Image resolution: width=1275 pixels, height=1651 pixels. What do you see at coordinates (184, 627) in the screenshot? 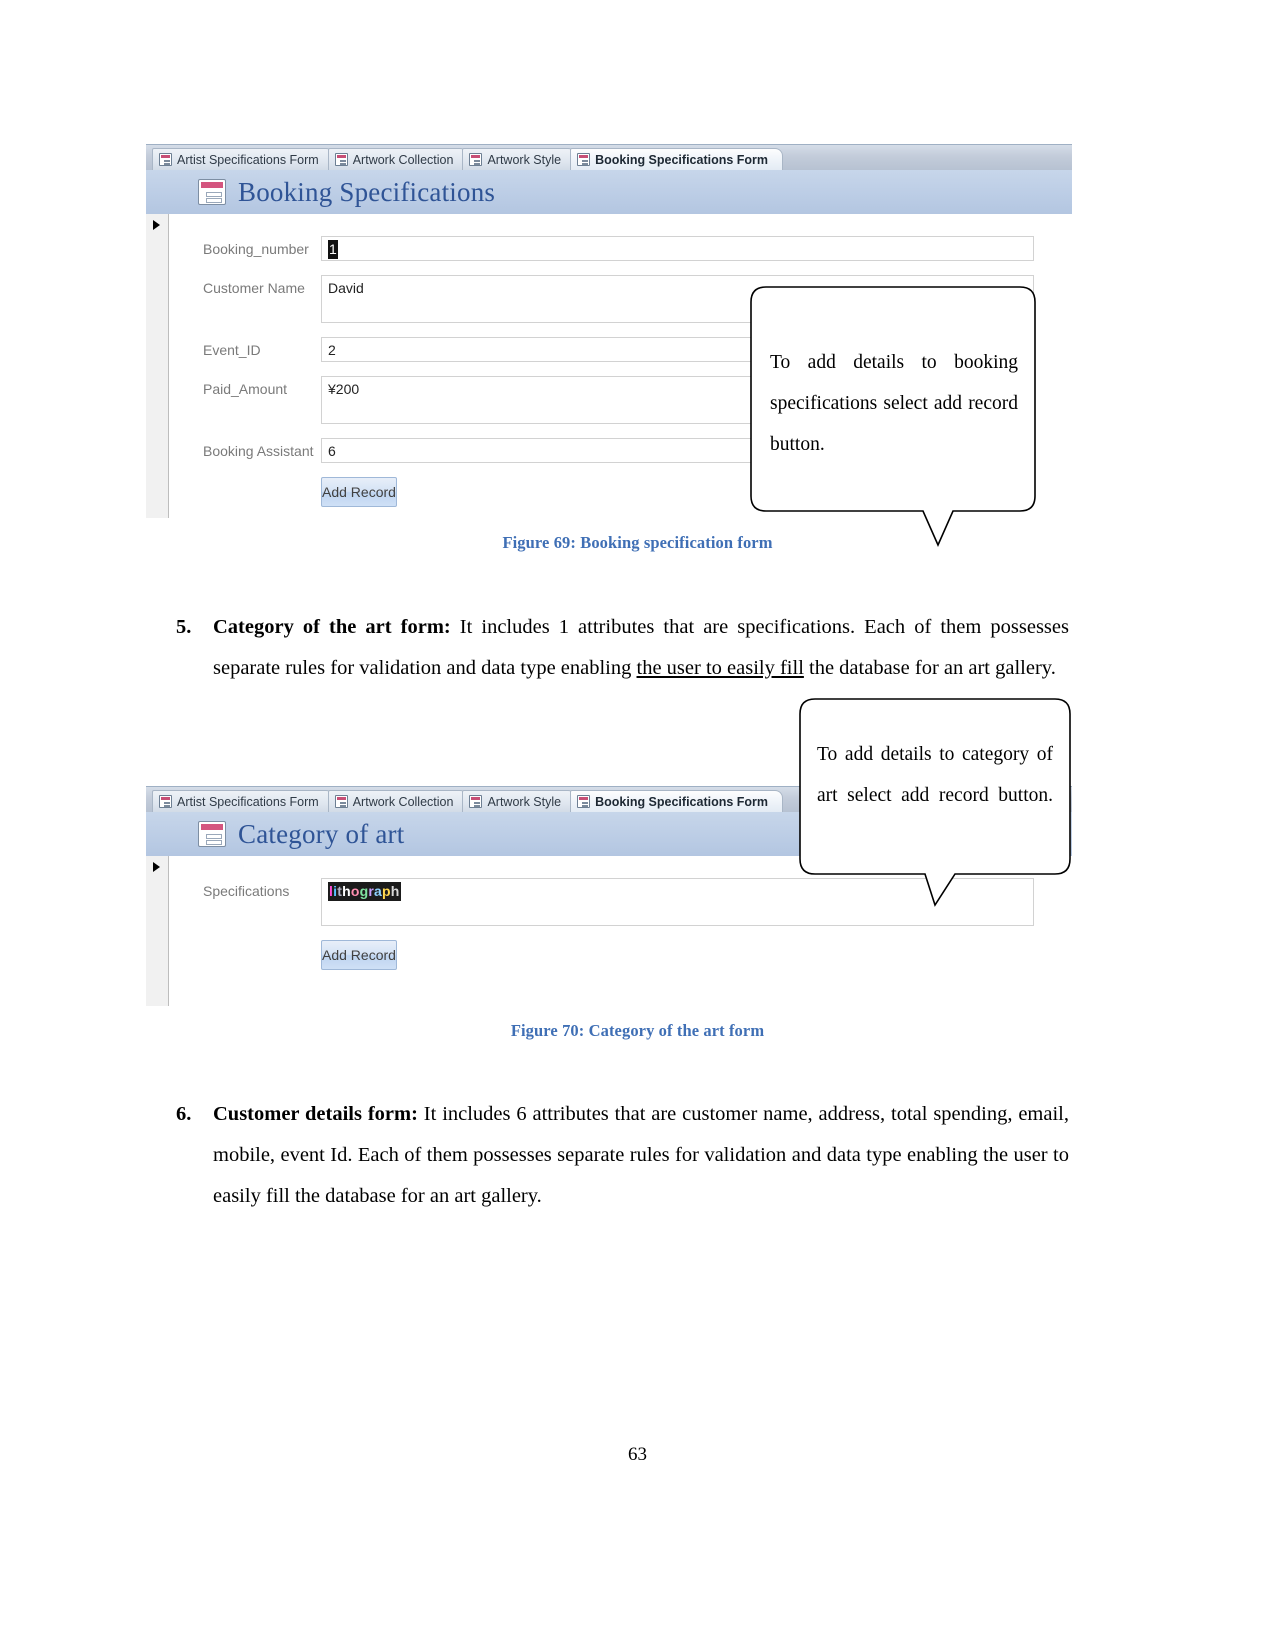
I see `paragraph-5-number: 5.` at bounding box center [184, 627].